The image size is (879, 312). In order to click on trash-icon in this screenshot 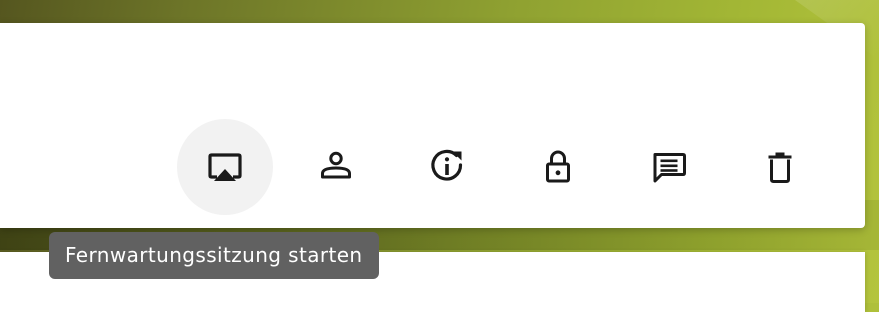, I will do `click(780, 167)`.